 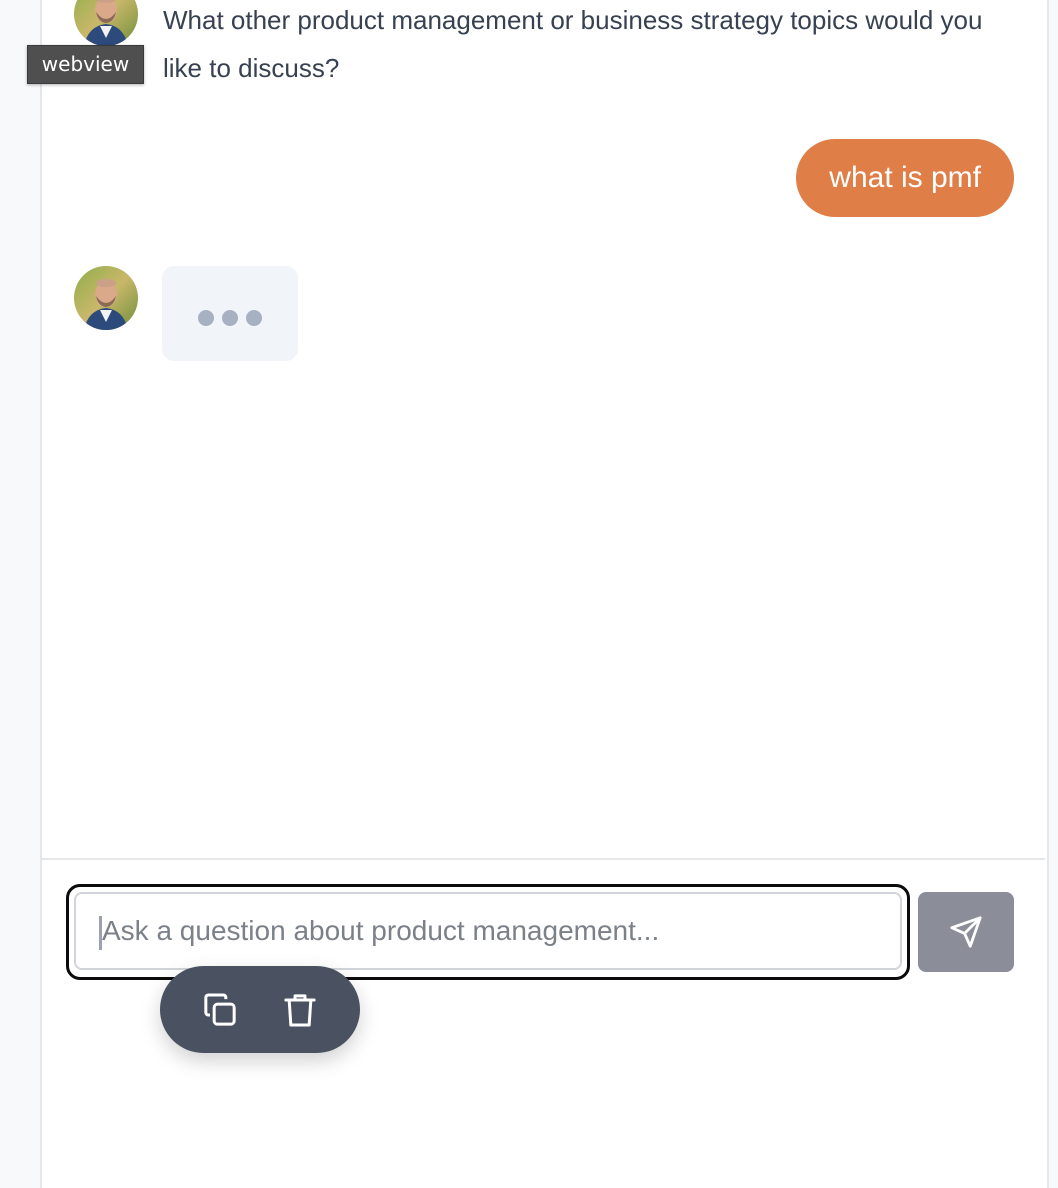 I want to click on webview-label: webview, so click(x=85, y=64).